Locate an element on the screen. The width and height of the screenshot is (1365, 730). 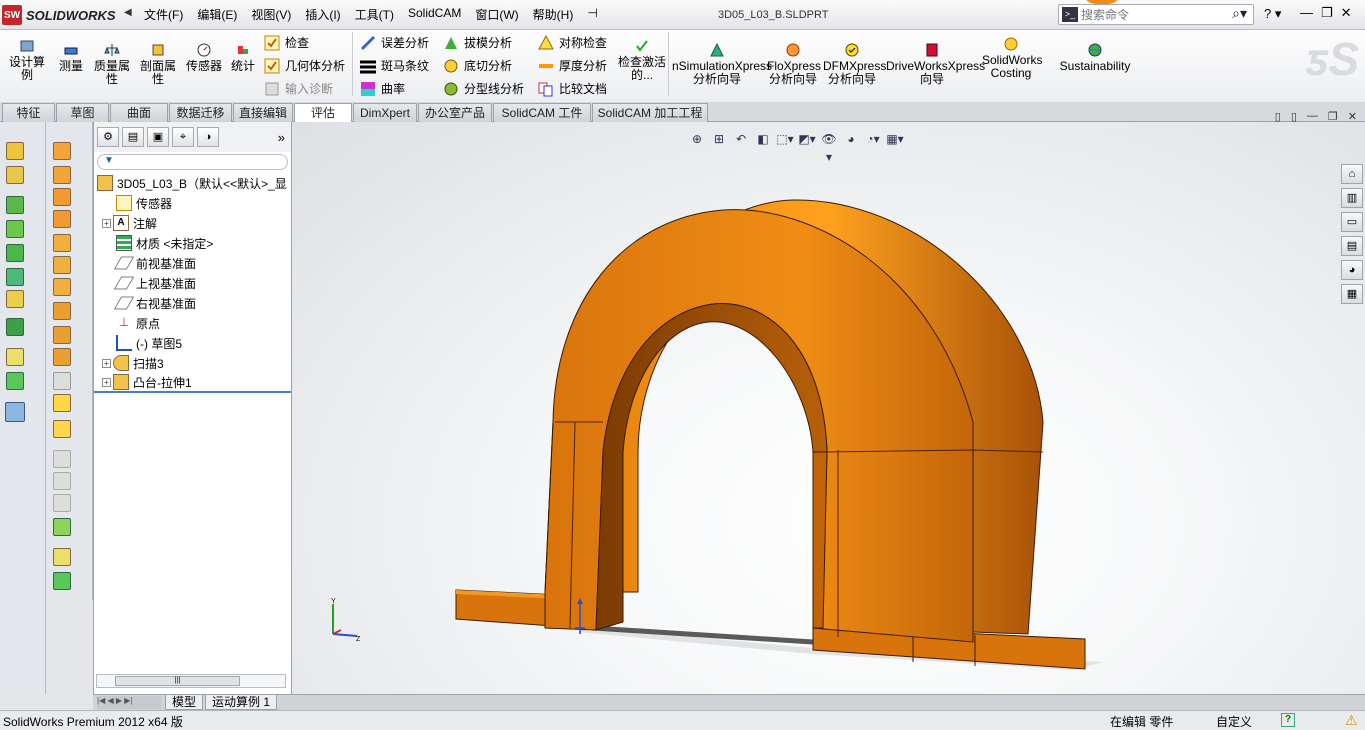
thickness-analysis-button: 厚度分析 is located at coordinates (572, 65).